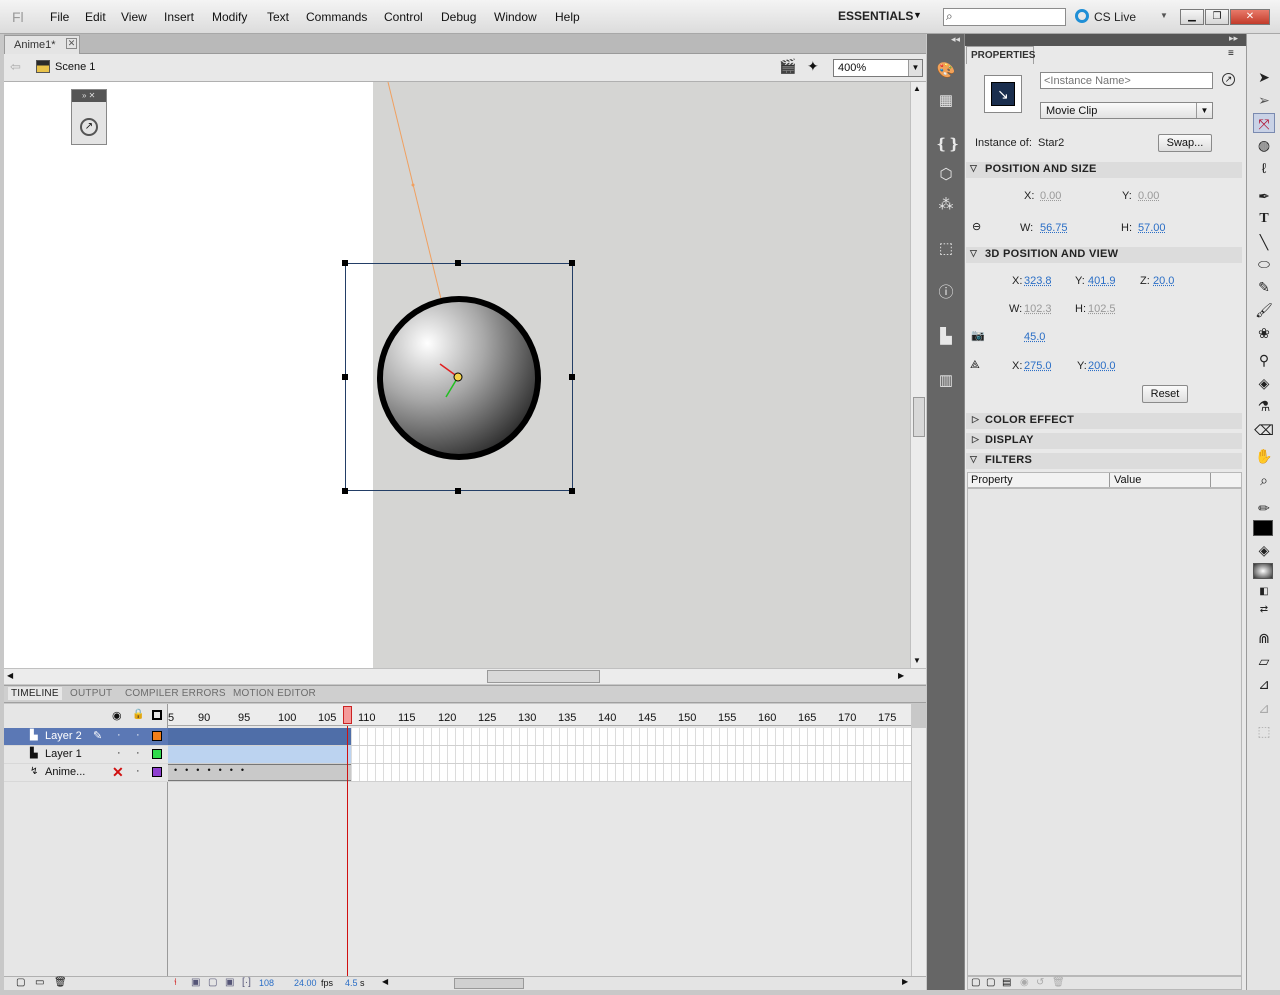 The width and height of the screenshot is (1280, 995). Describe the element at coordinates (259, 754) in the screenshot. I see `tween-span` at that location.